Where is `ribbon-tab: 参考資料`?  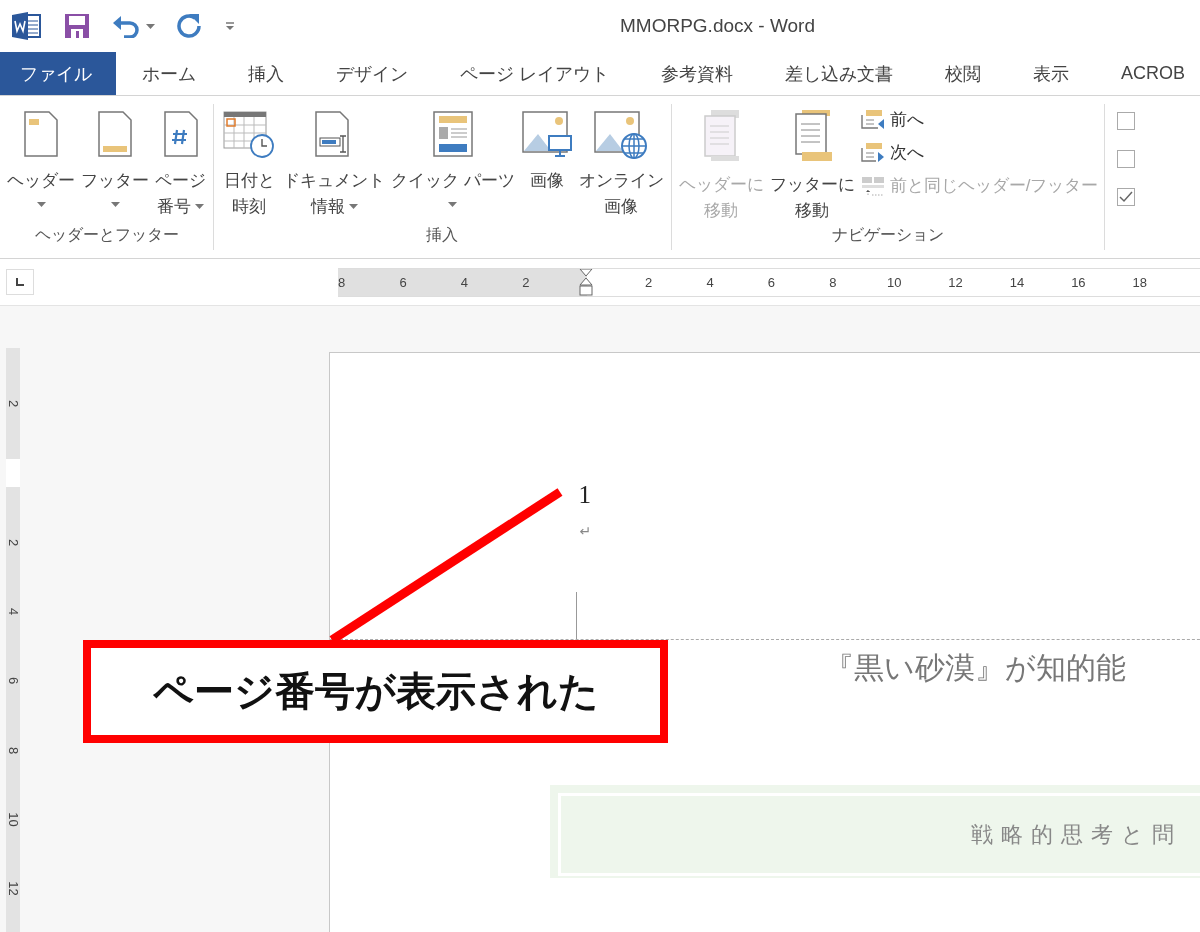 ribbon-tab: 参考資料 is located at coordinates (697, 73).